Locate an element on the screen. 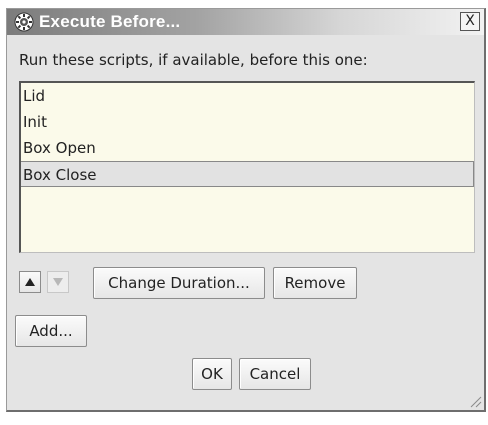  title-bar: Execute Before... X is located at coordinates (245, 22).